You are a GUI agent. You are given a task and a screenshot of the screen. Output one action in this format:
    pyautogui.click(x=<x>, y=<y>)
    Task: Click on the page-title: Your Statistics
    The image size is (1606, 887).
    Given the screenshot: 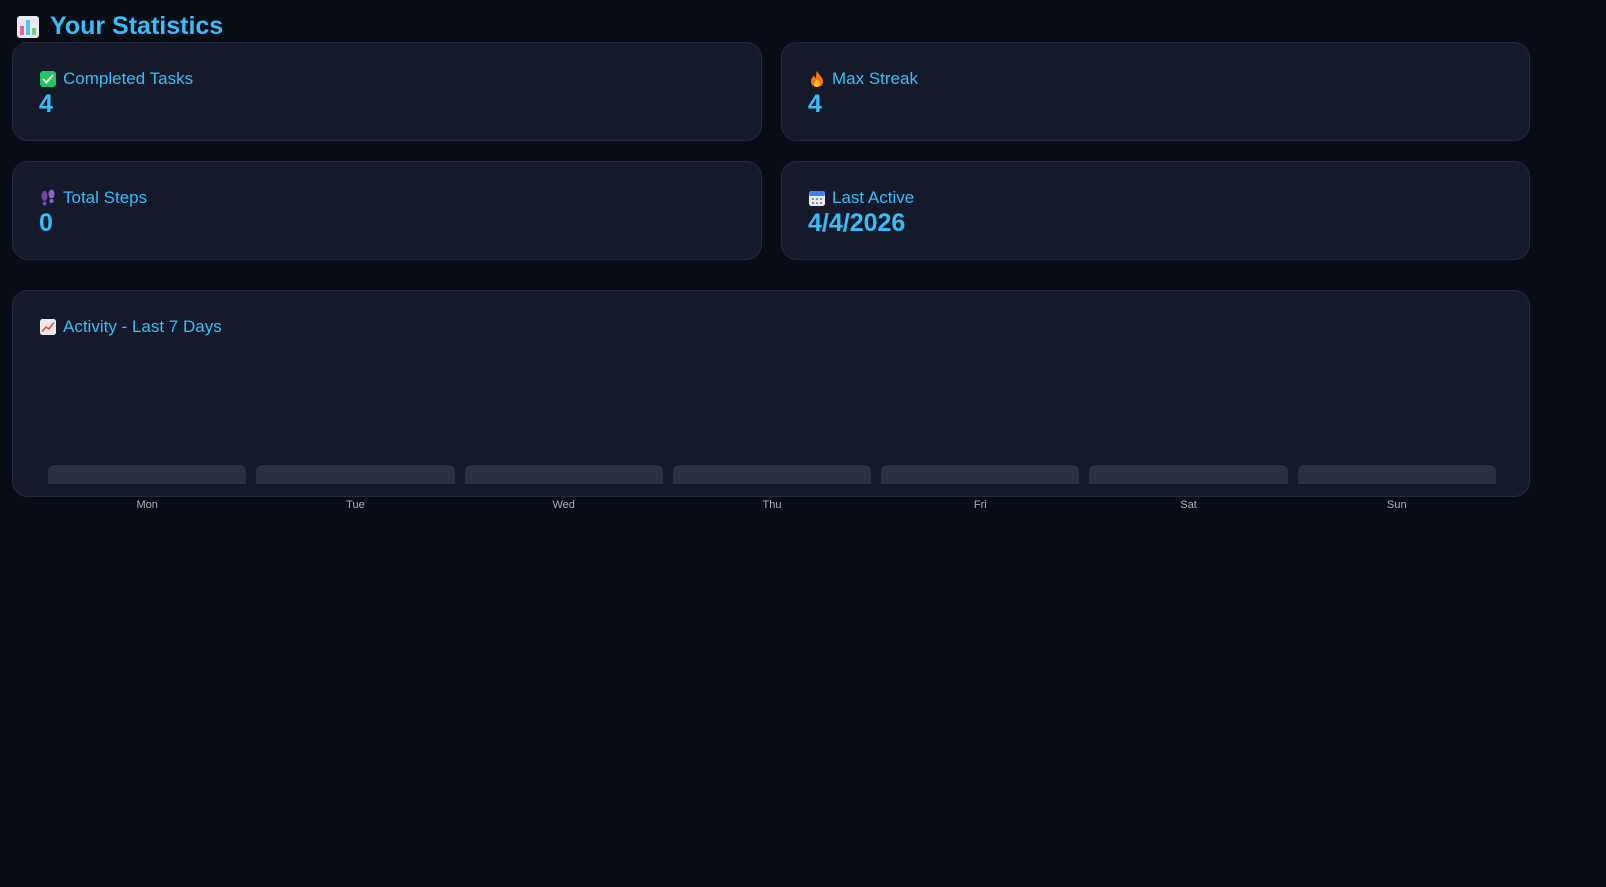 What is the action you would take?
    pyautogui.click(x=119, y=26)
    